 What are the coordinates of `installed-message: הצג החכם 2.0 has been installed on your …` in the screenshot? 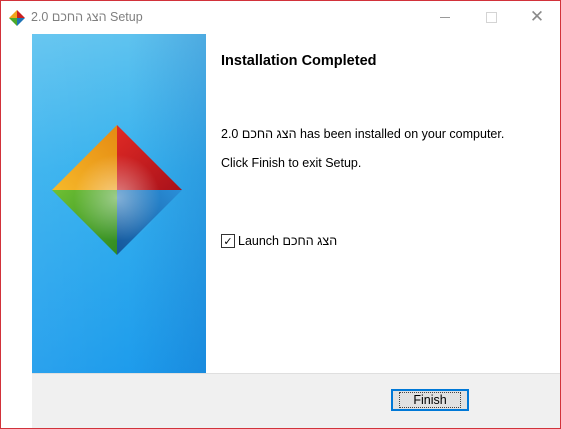 It's located at (363, 134).